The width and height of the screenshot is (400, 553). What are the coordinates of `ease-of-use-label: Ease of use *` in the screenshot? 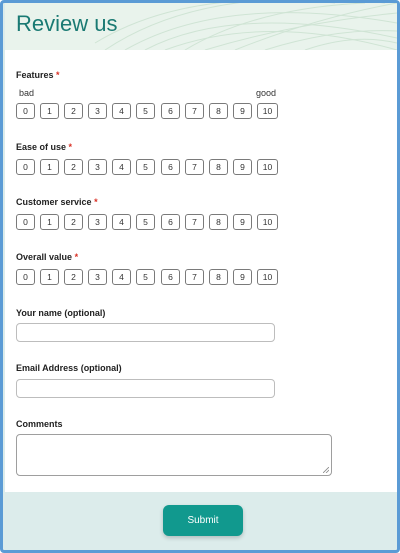 It's located at (44, 147).